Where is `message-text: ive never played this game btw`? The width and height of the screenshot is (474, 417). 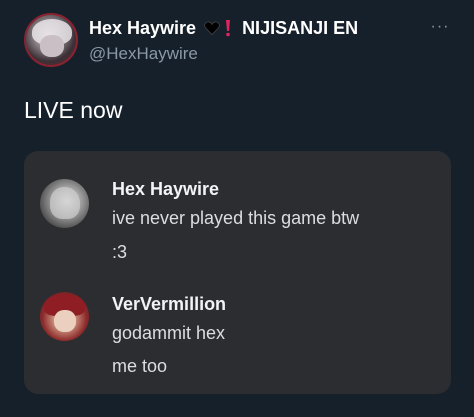 message-text: ive never played this game btw is located at coordinates (236, 218).